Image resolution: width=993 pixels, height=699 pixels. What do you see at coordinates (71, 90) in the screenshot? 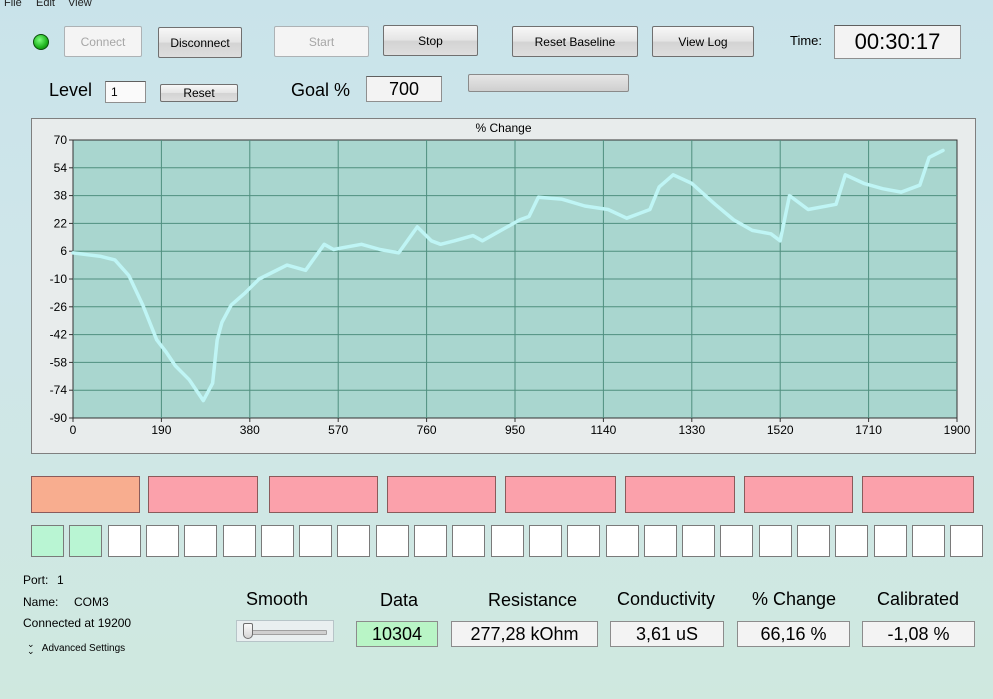
I see `level-label: Level` at bounding box center [71, 90].